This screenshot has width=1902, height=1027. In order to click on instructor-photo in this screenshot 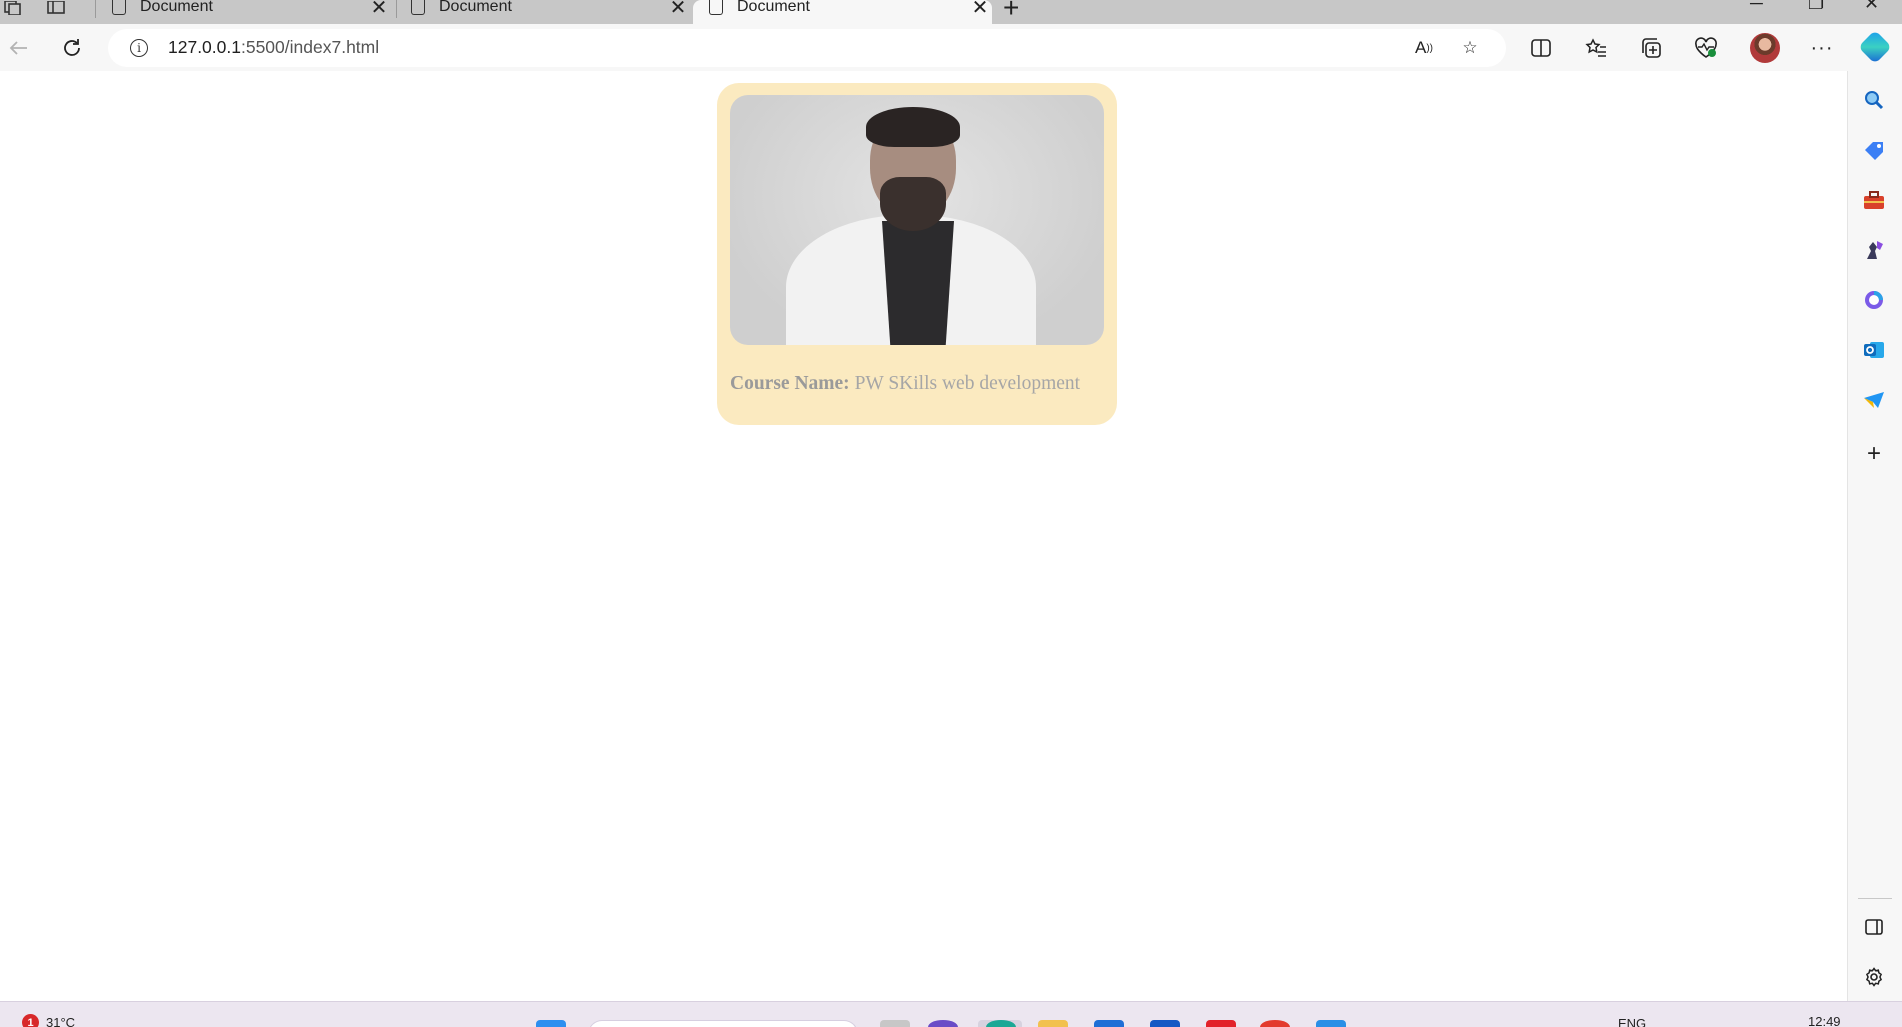, I will do `click(917, 220)`.